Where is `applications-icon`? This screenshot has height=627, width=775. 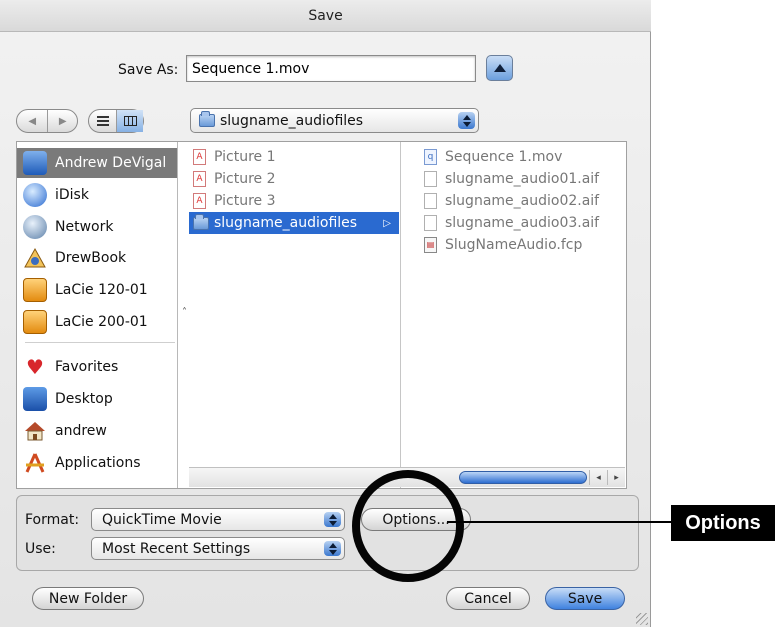 applications-icon is located at coordinates (35, 463).